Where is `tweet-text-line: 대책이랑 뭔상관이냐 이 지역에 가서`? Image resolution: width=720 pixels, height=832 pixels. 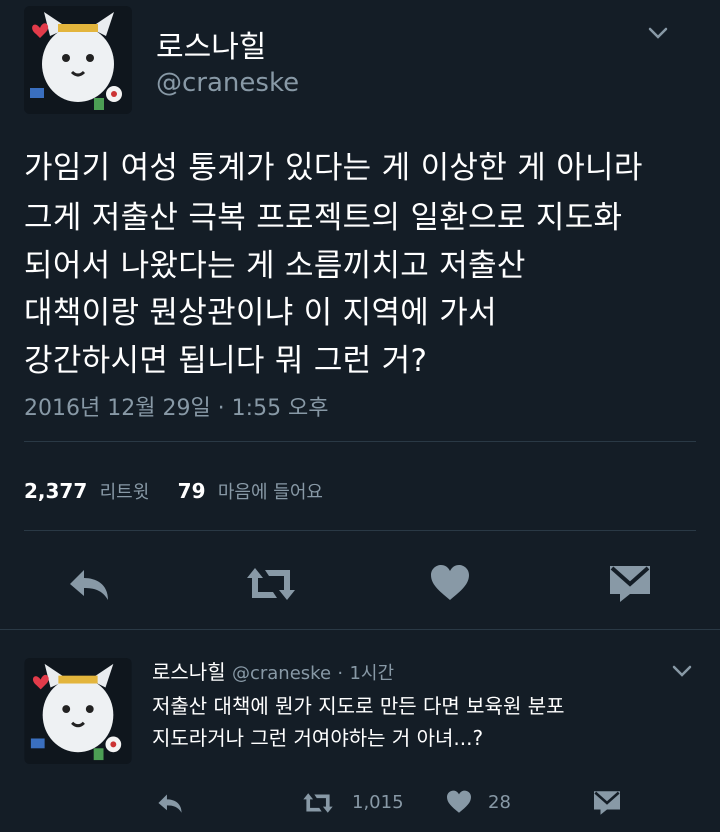
tweet-text-line: 대책이랑 뭔상관이냐 이 지역에 가서 is located at coordinates (260, 313).